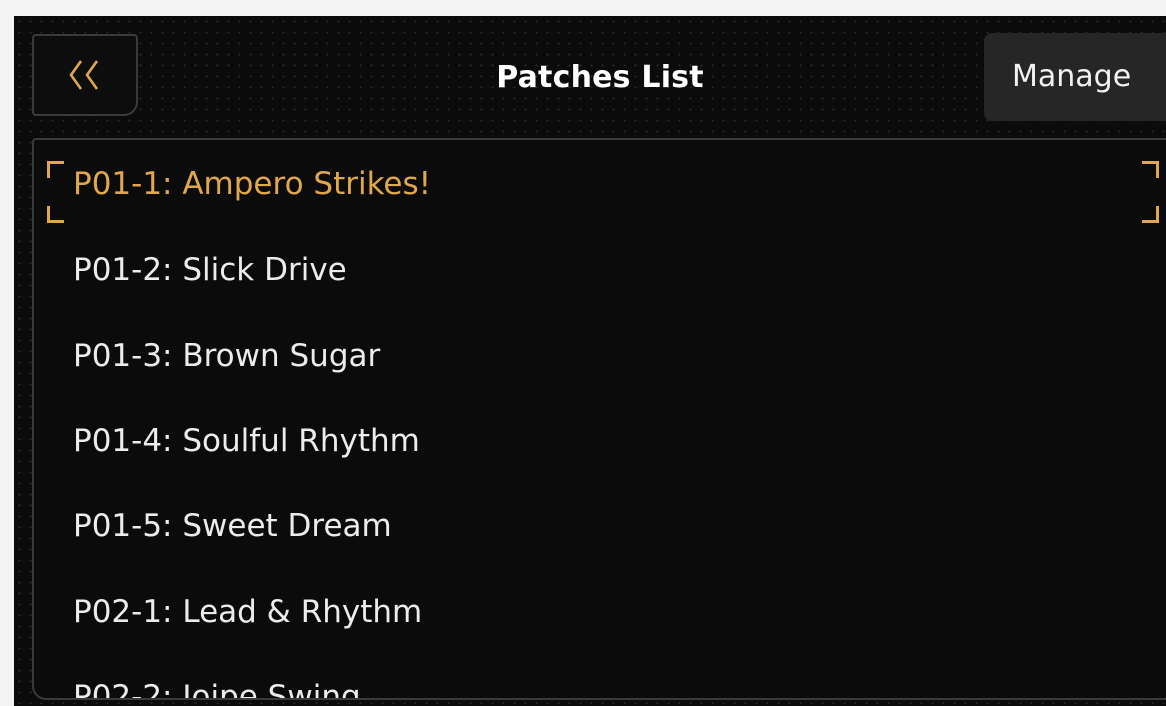 This screenshot has height=706, width=1166. What do you see at coordinates (248, 612) in the screenshot?
I see `patch-label: P02-1: Lead & Rhythm` at bounding box center [248, 612].